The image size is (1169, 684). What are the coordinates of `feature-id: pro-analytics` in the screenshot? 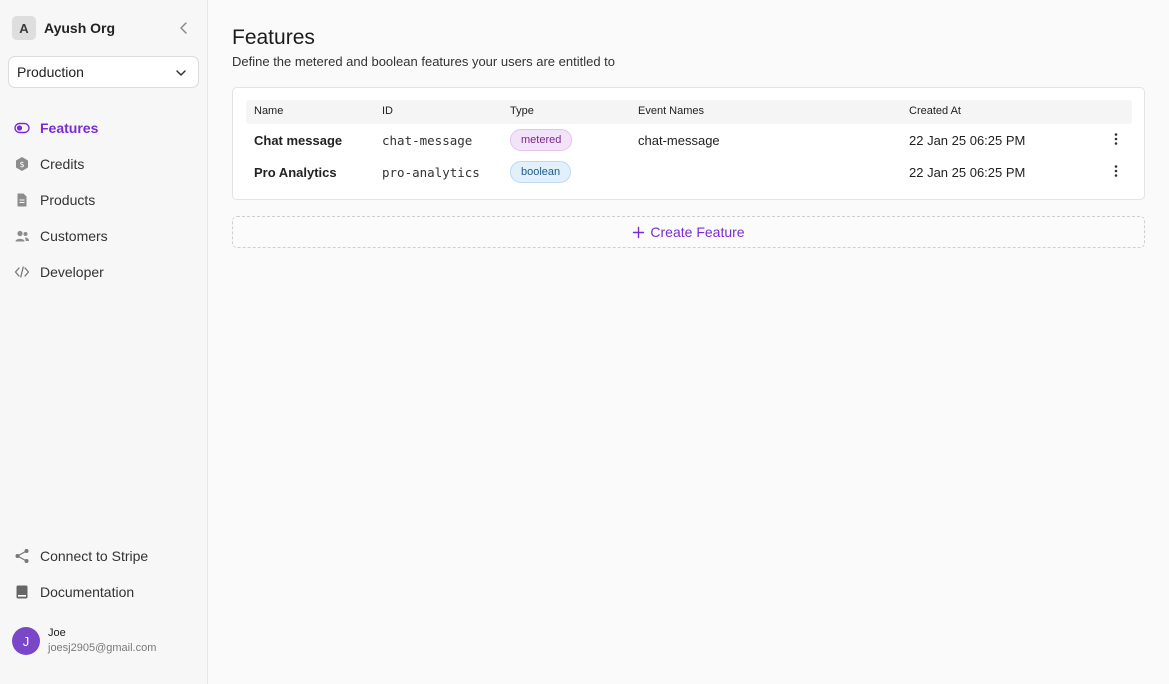 It's located at (431, 172).